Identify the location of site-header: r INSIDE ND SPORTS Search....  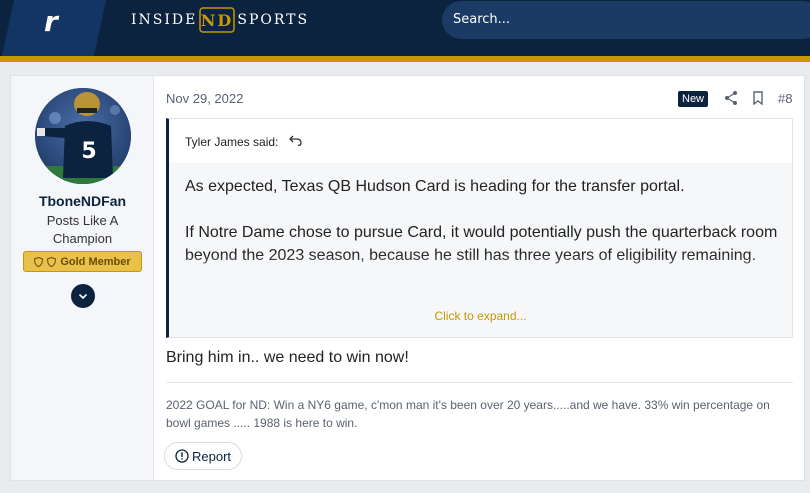
(405, 28).